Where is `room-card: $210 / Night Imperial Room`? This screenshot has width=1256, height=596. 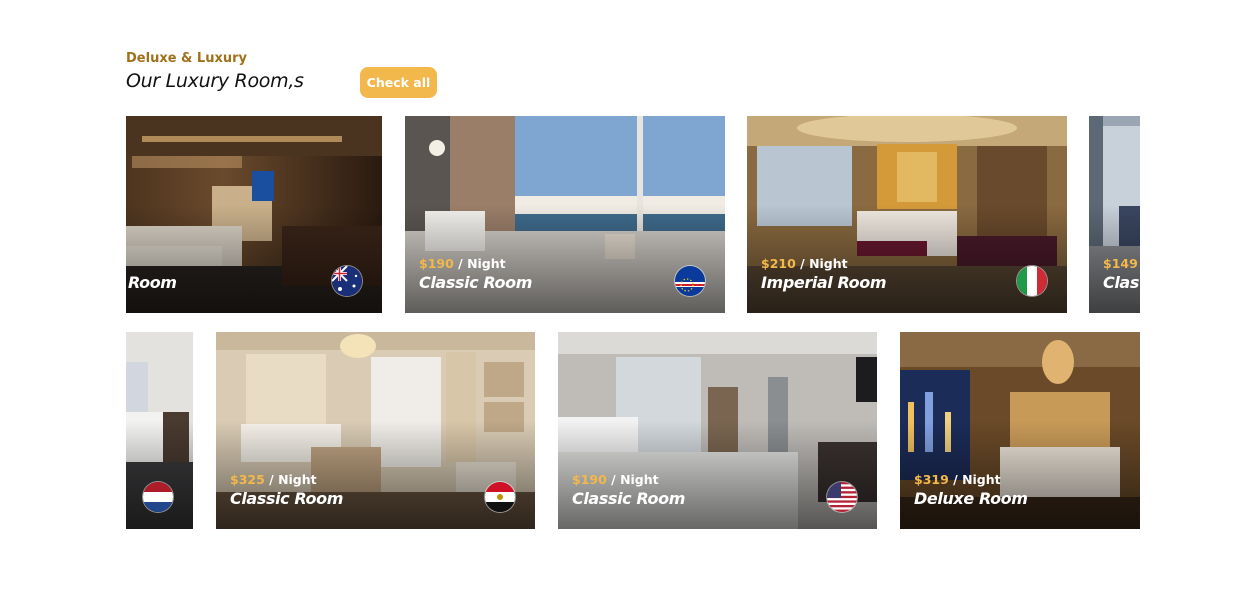
room-card: $210 / Night Imperial Room is located at coordinates (907, 214).